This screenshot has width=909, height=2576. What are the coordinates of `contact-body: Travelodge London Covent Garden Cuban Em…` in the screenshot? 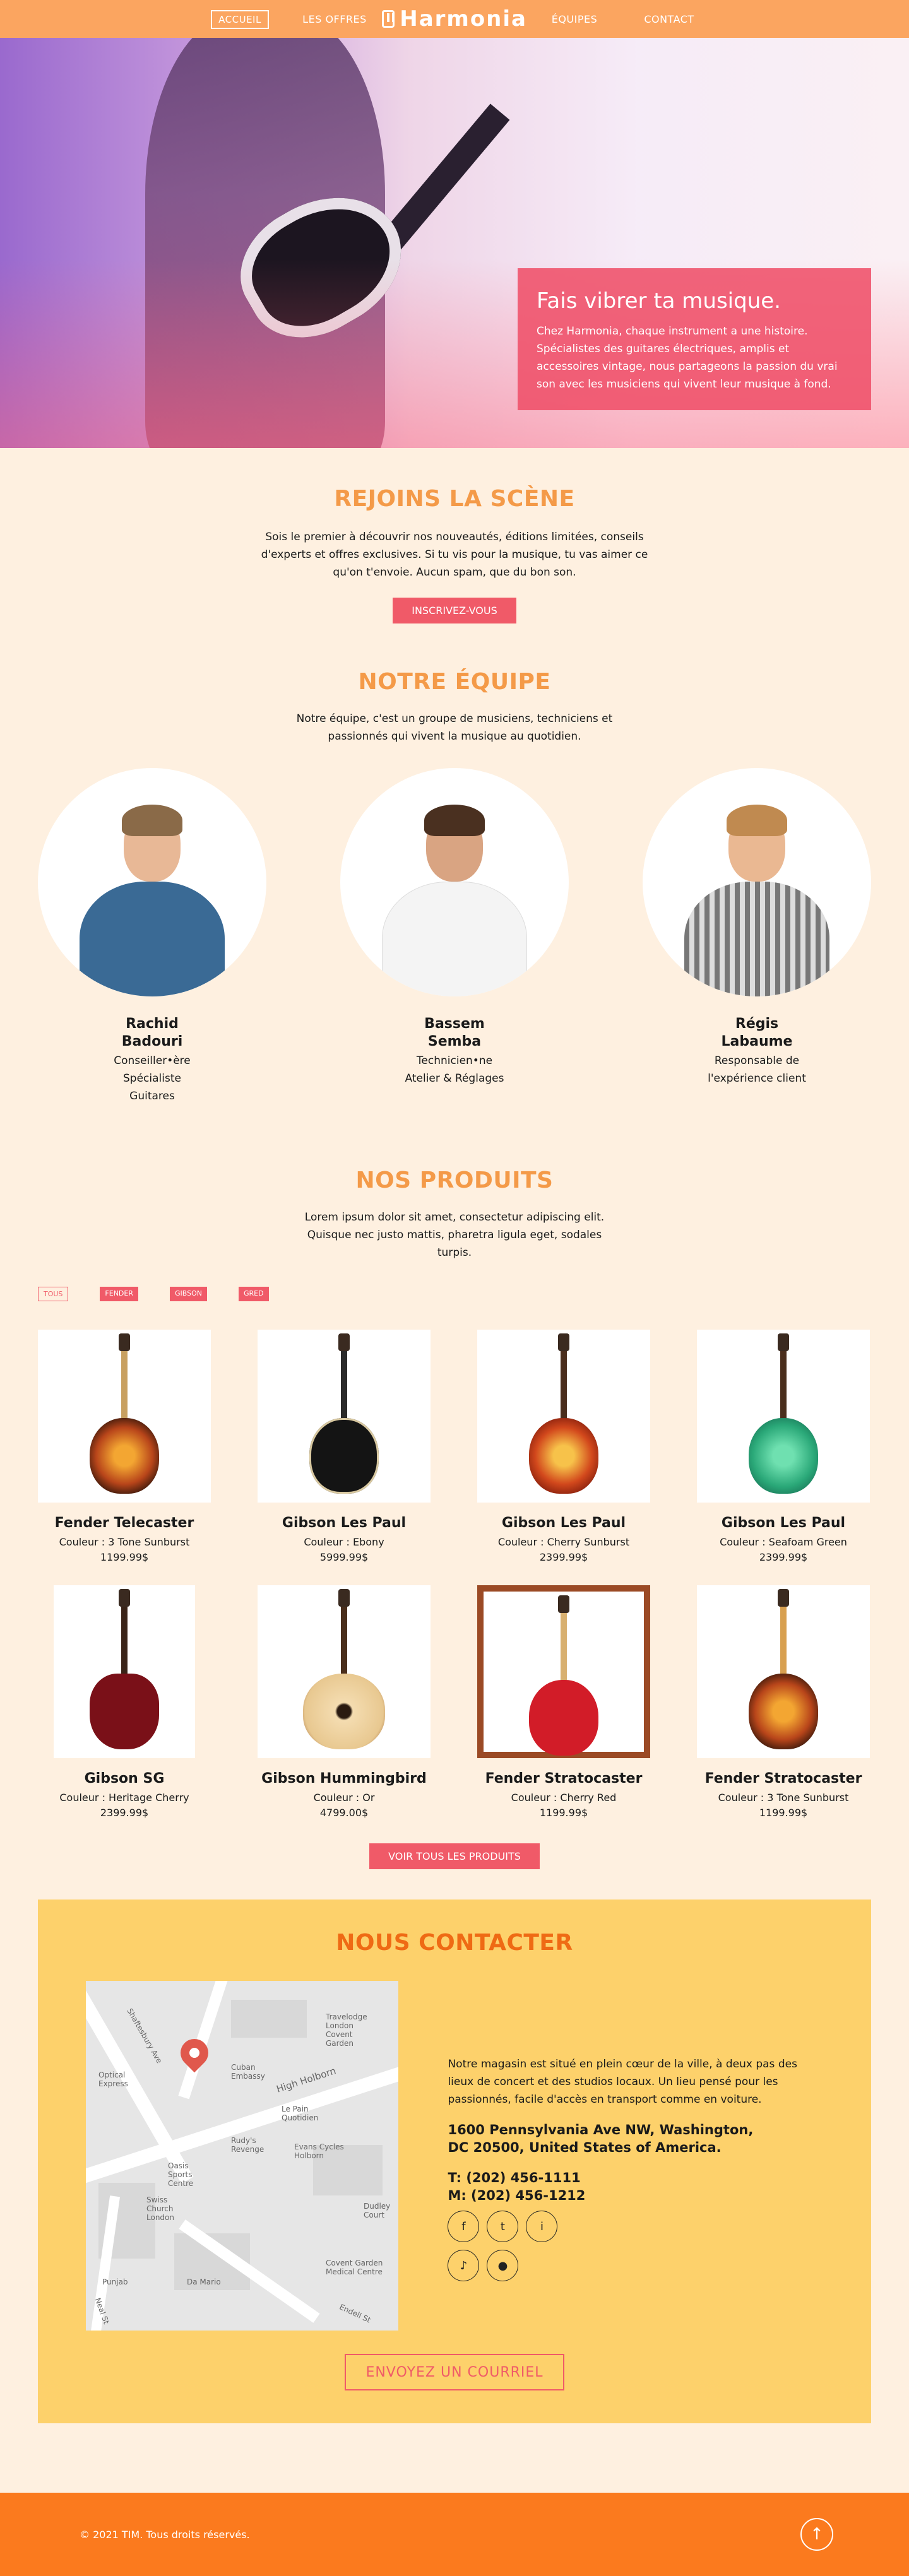 It's located at (454, 2156).